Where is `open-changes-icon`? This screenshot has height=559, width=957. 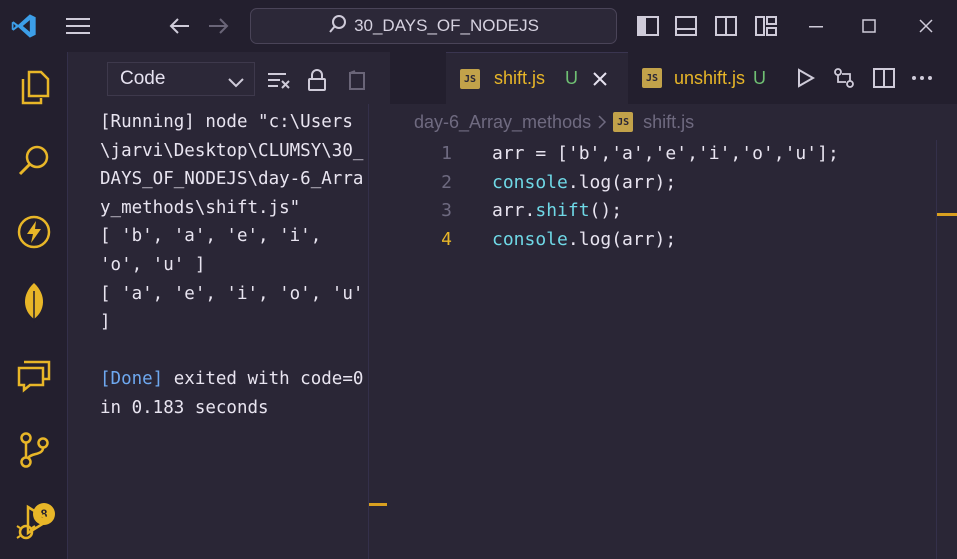
open-changes-icon is located at coordinates (844, 78).